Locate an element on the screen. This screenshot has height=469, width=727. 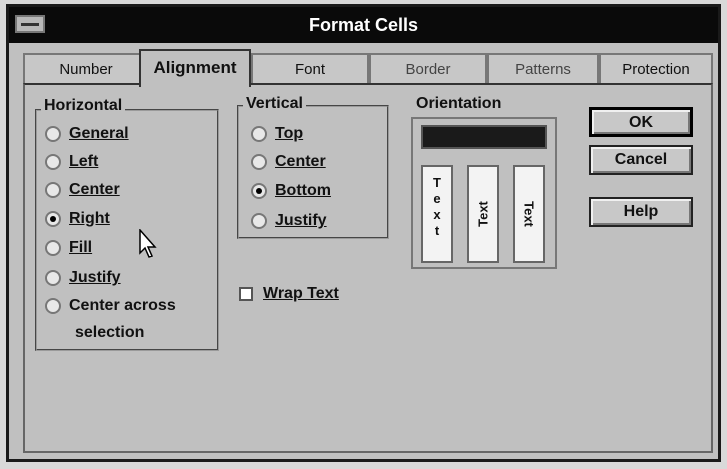
horizontal-center-across-option: Center across is located at coordinates (110, 306).